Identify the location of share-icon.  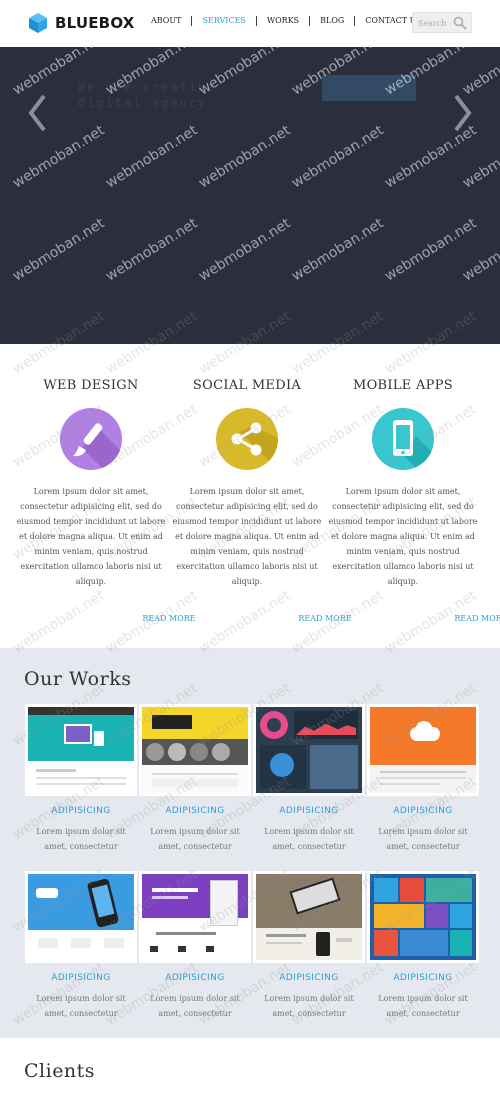
(247, 439).